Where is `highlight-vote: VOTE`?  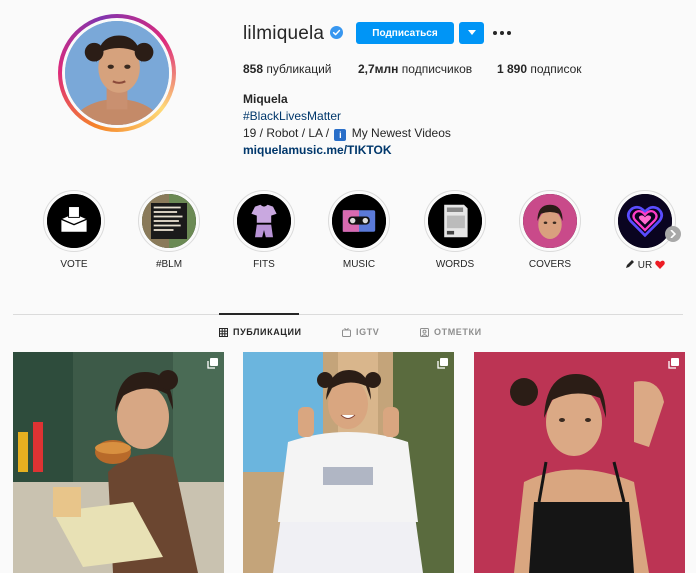
highlight-vote: VOTE is located at coordinates (74, 230).